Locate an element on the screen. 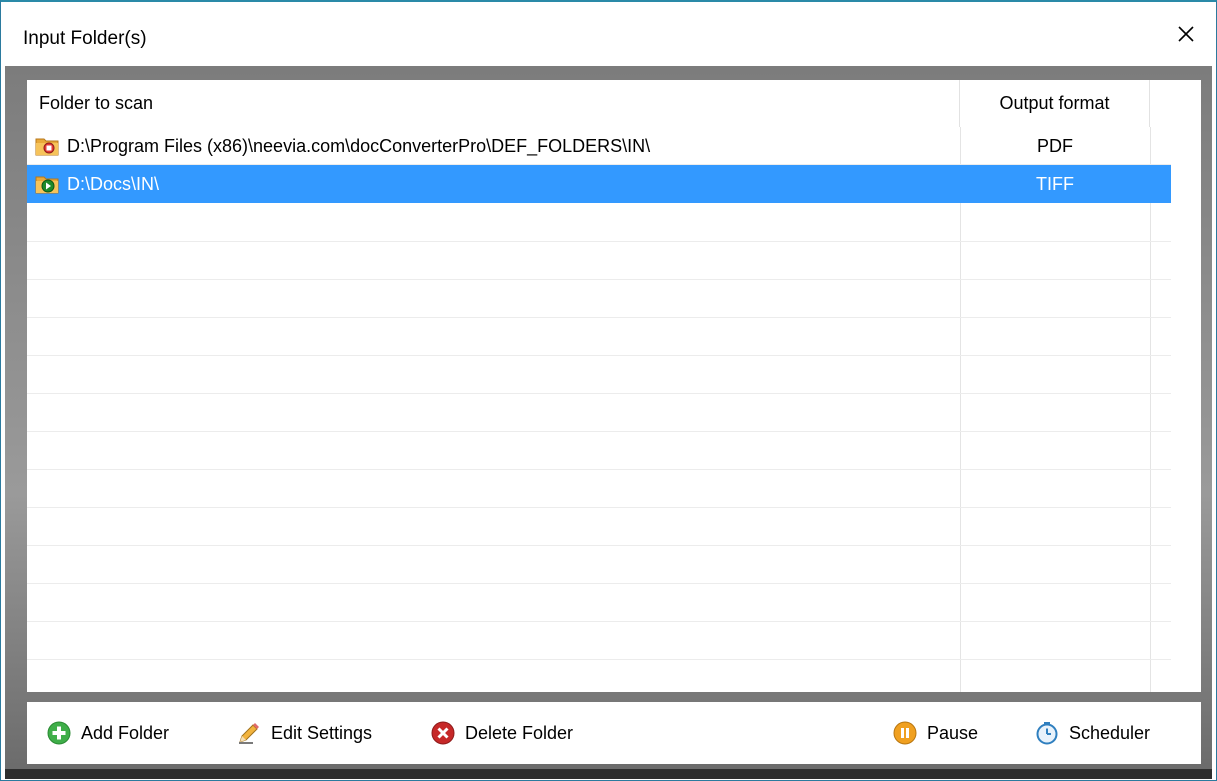 Image resolution: width=1217 pixels, height=781 pixels. folder-stopped-icon is located at coordinates (47, 147).